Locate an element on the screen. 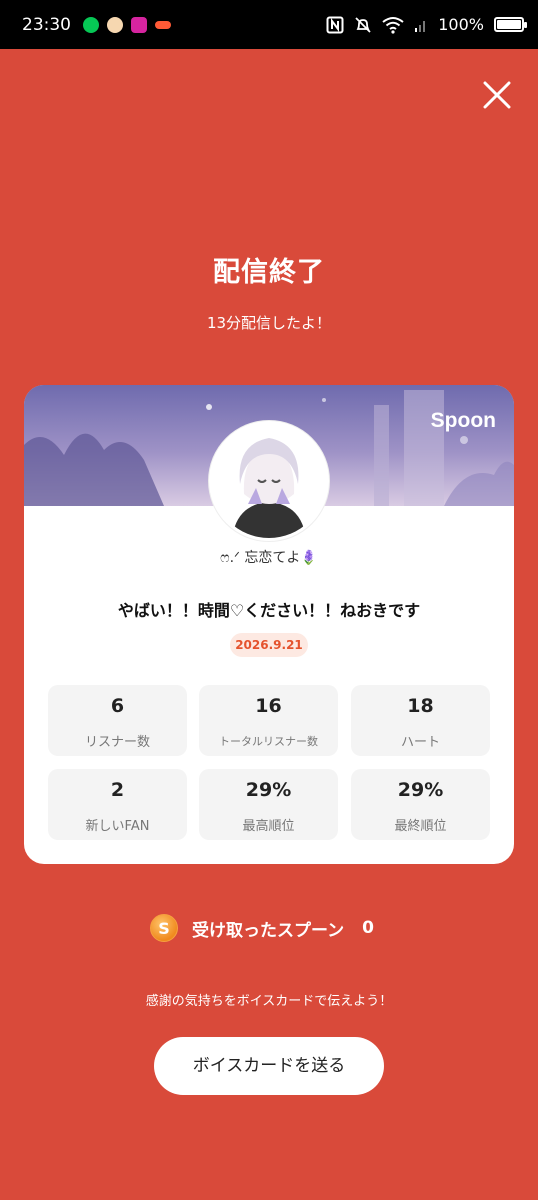  status-time: 23:30 is located at coordinates (46, 24).